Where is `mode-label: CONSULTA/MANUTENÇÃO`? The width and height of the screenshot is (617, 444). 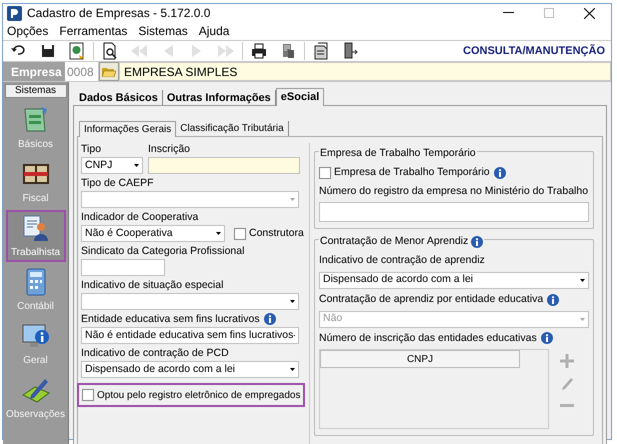 mode-label: CONSULTA/MANUTENÇÃO is located at coordinates (534, 51).